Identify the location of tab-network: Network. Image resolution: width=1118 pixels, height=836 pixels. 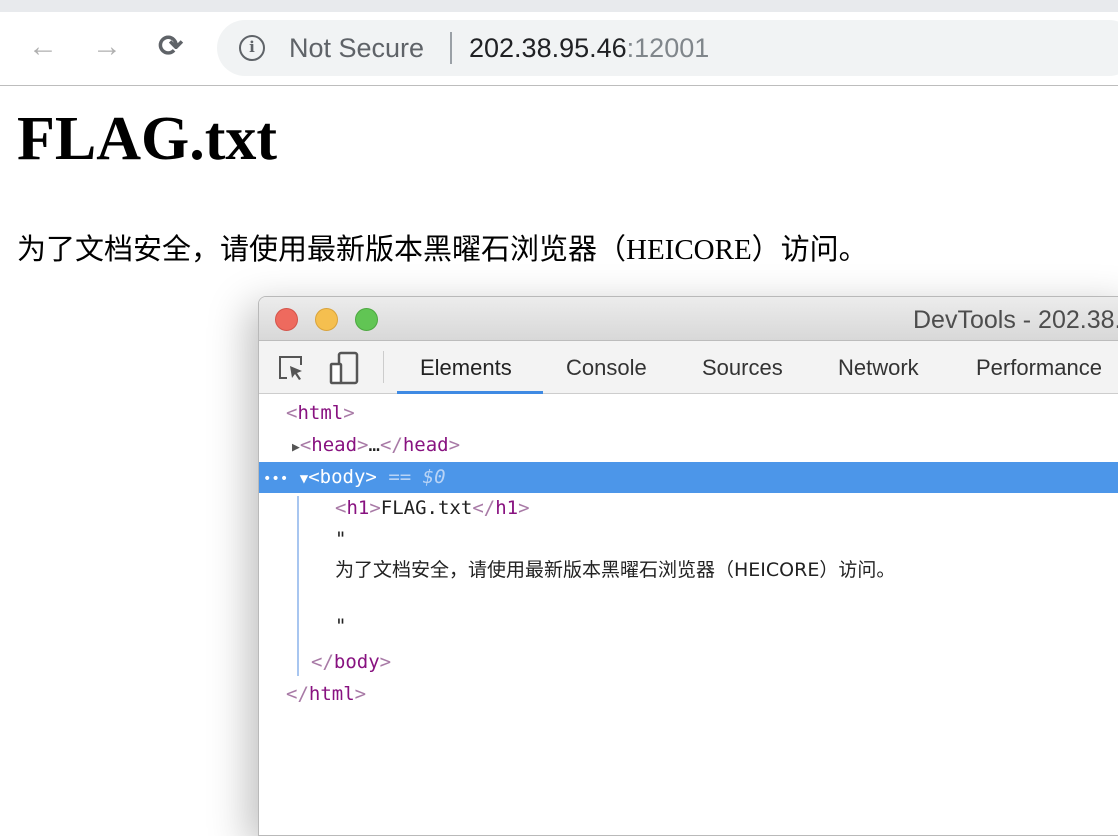
(878, 368).